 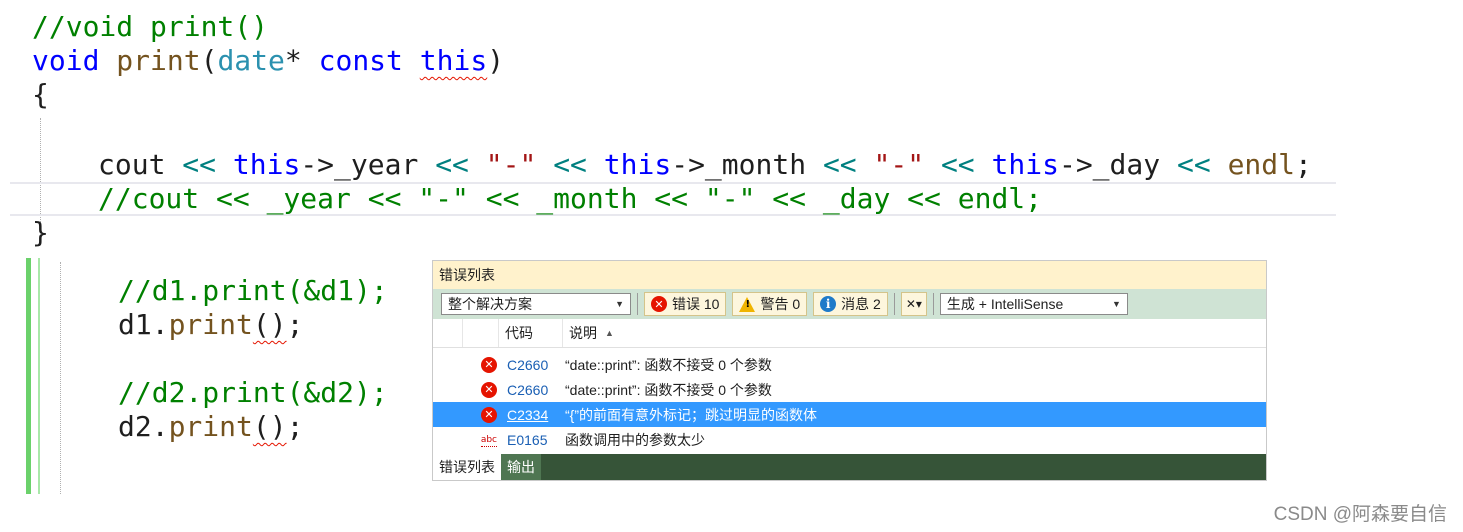 What do you see at coordinates (1005, 304) in the screenshot?
I see `build-source-value: 生成 + IntelliSense` at bounding box center [1005, 304].